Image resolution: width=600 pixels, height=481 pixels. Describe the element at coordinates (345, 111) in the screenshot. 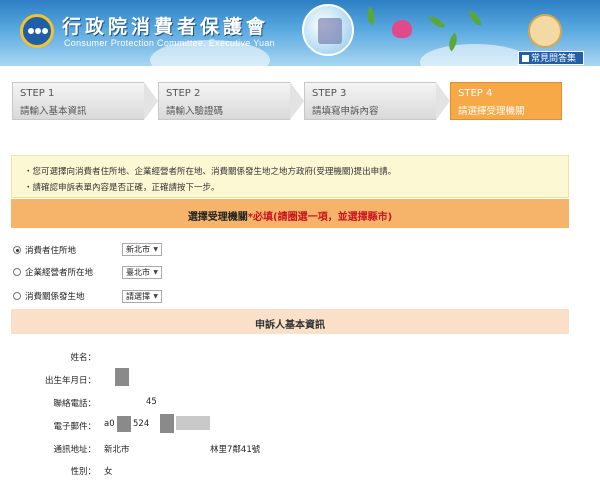

I see `step-desc: 請填寫申訴內容` at that location.